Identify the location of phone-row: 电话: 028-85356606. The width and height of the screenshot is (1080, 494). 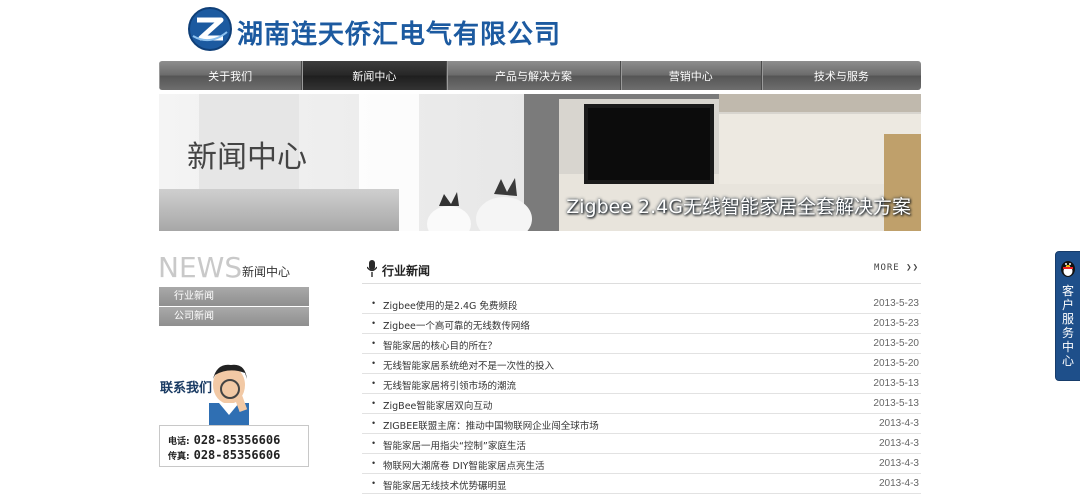
(224, 440).